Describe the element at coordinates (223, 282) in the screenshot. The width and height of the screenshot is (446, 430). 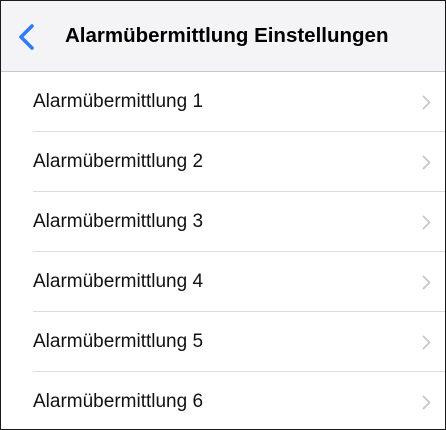
I see `list-item-alarmuebermittlung-4: Alarmübermittlung 4` at that location.